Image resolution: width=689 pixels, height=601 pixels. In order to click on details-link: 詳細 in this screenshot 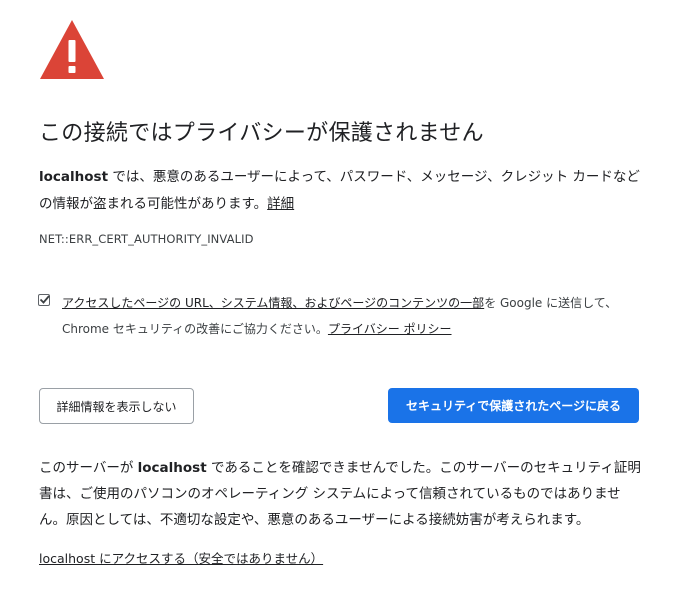, I will do `click(280, 204)`.